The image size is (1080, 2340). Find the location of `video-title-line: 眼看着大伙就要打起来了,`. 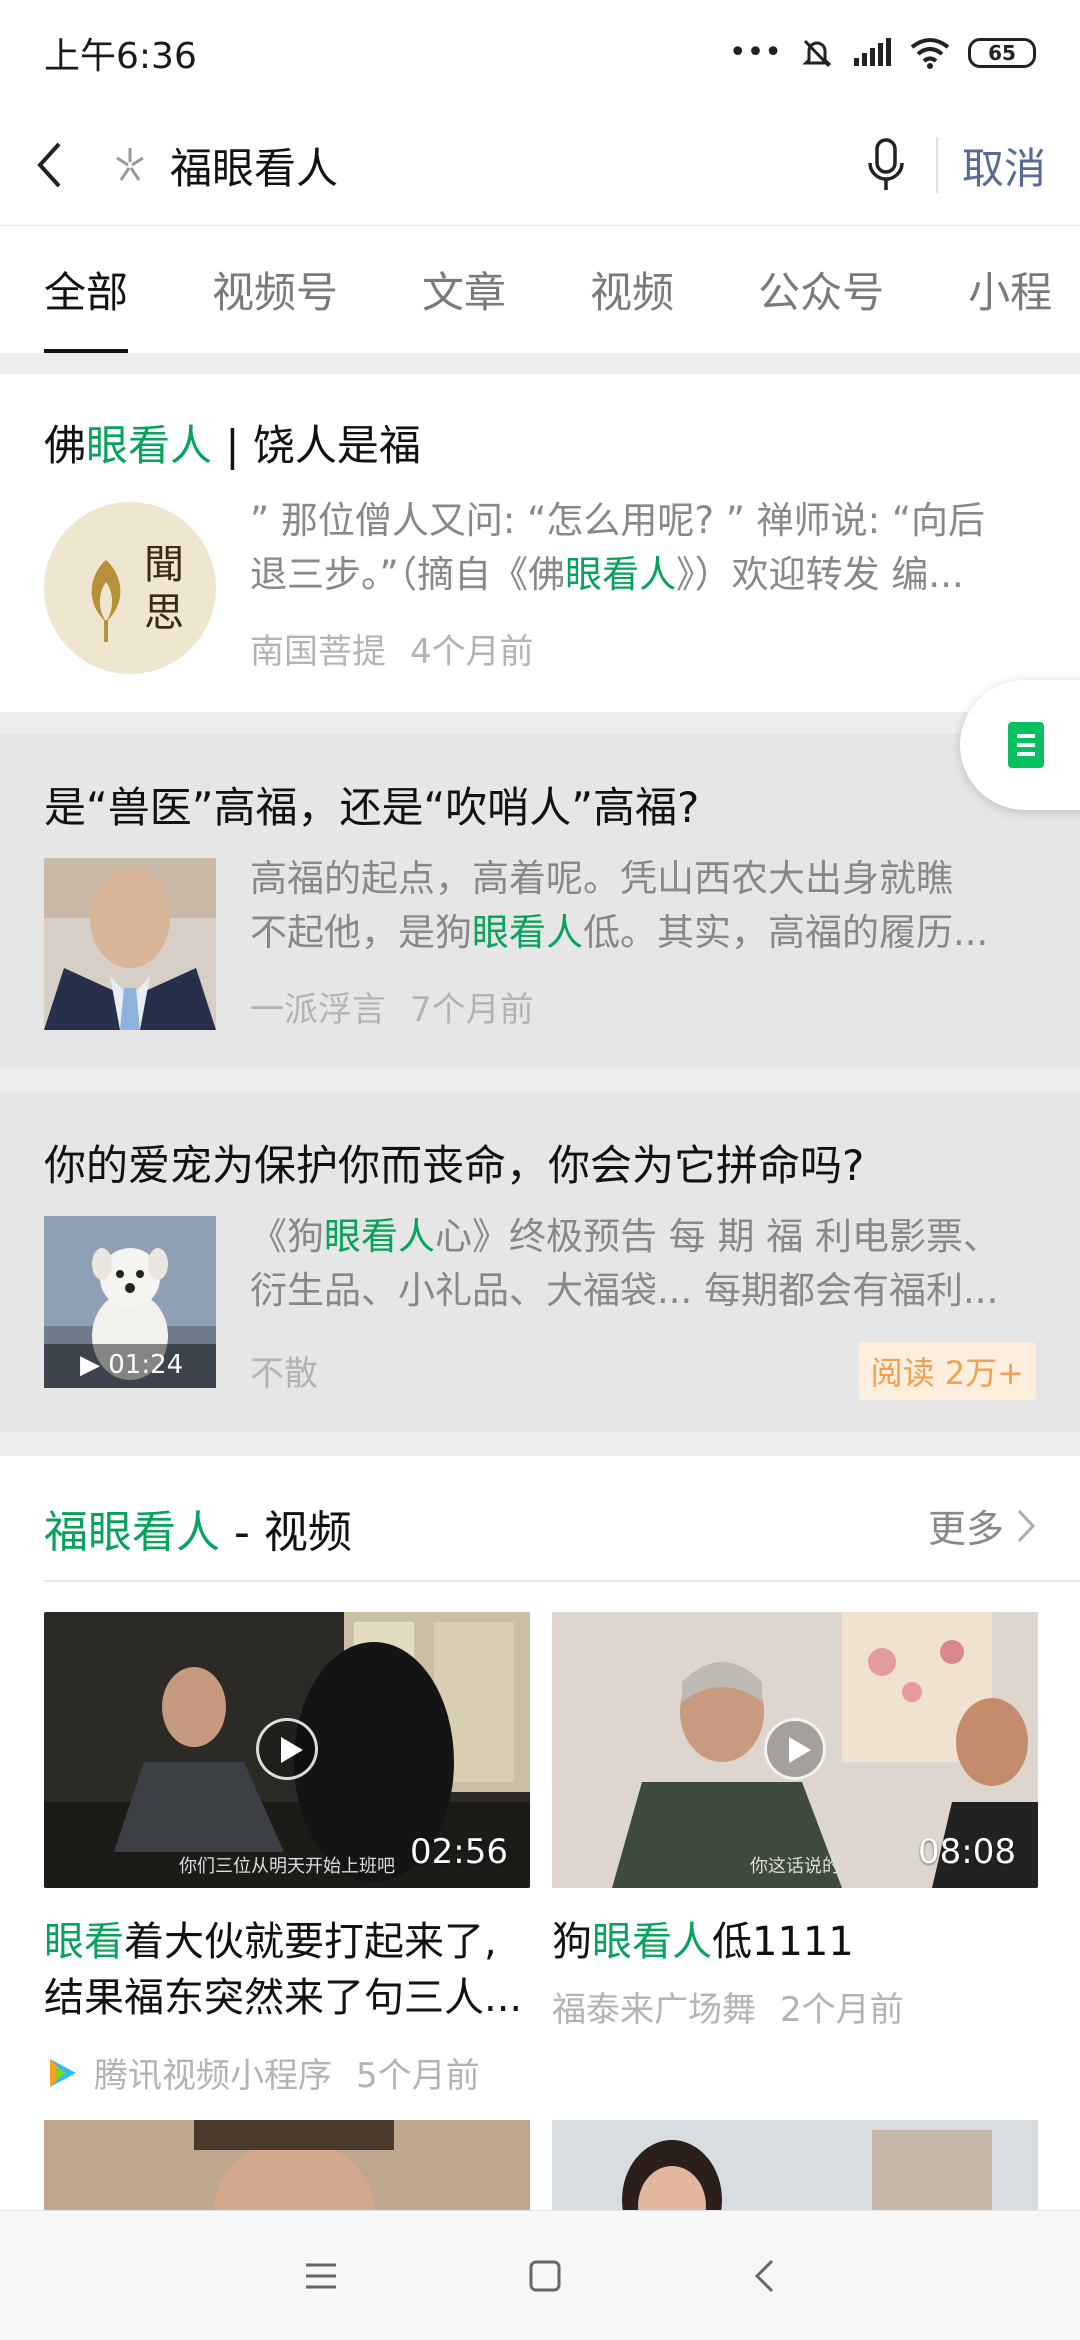

video-title-line: 眼看着大伙就要打起来了, is located at coordinates (287, 1942).